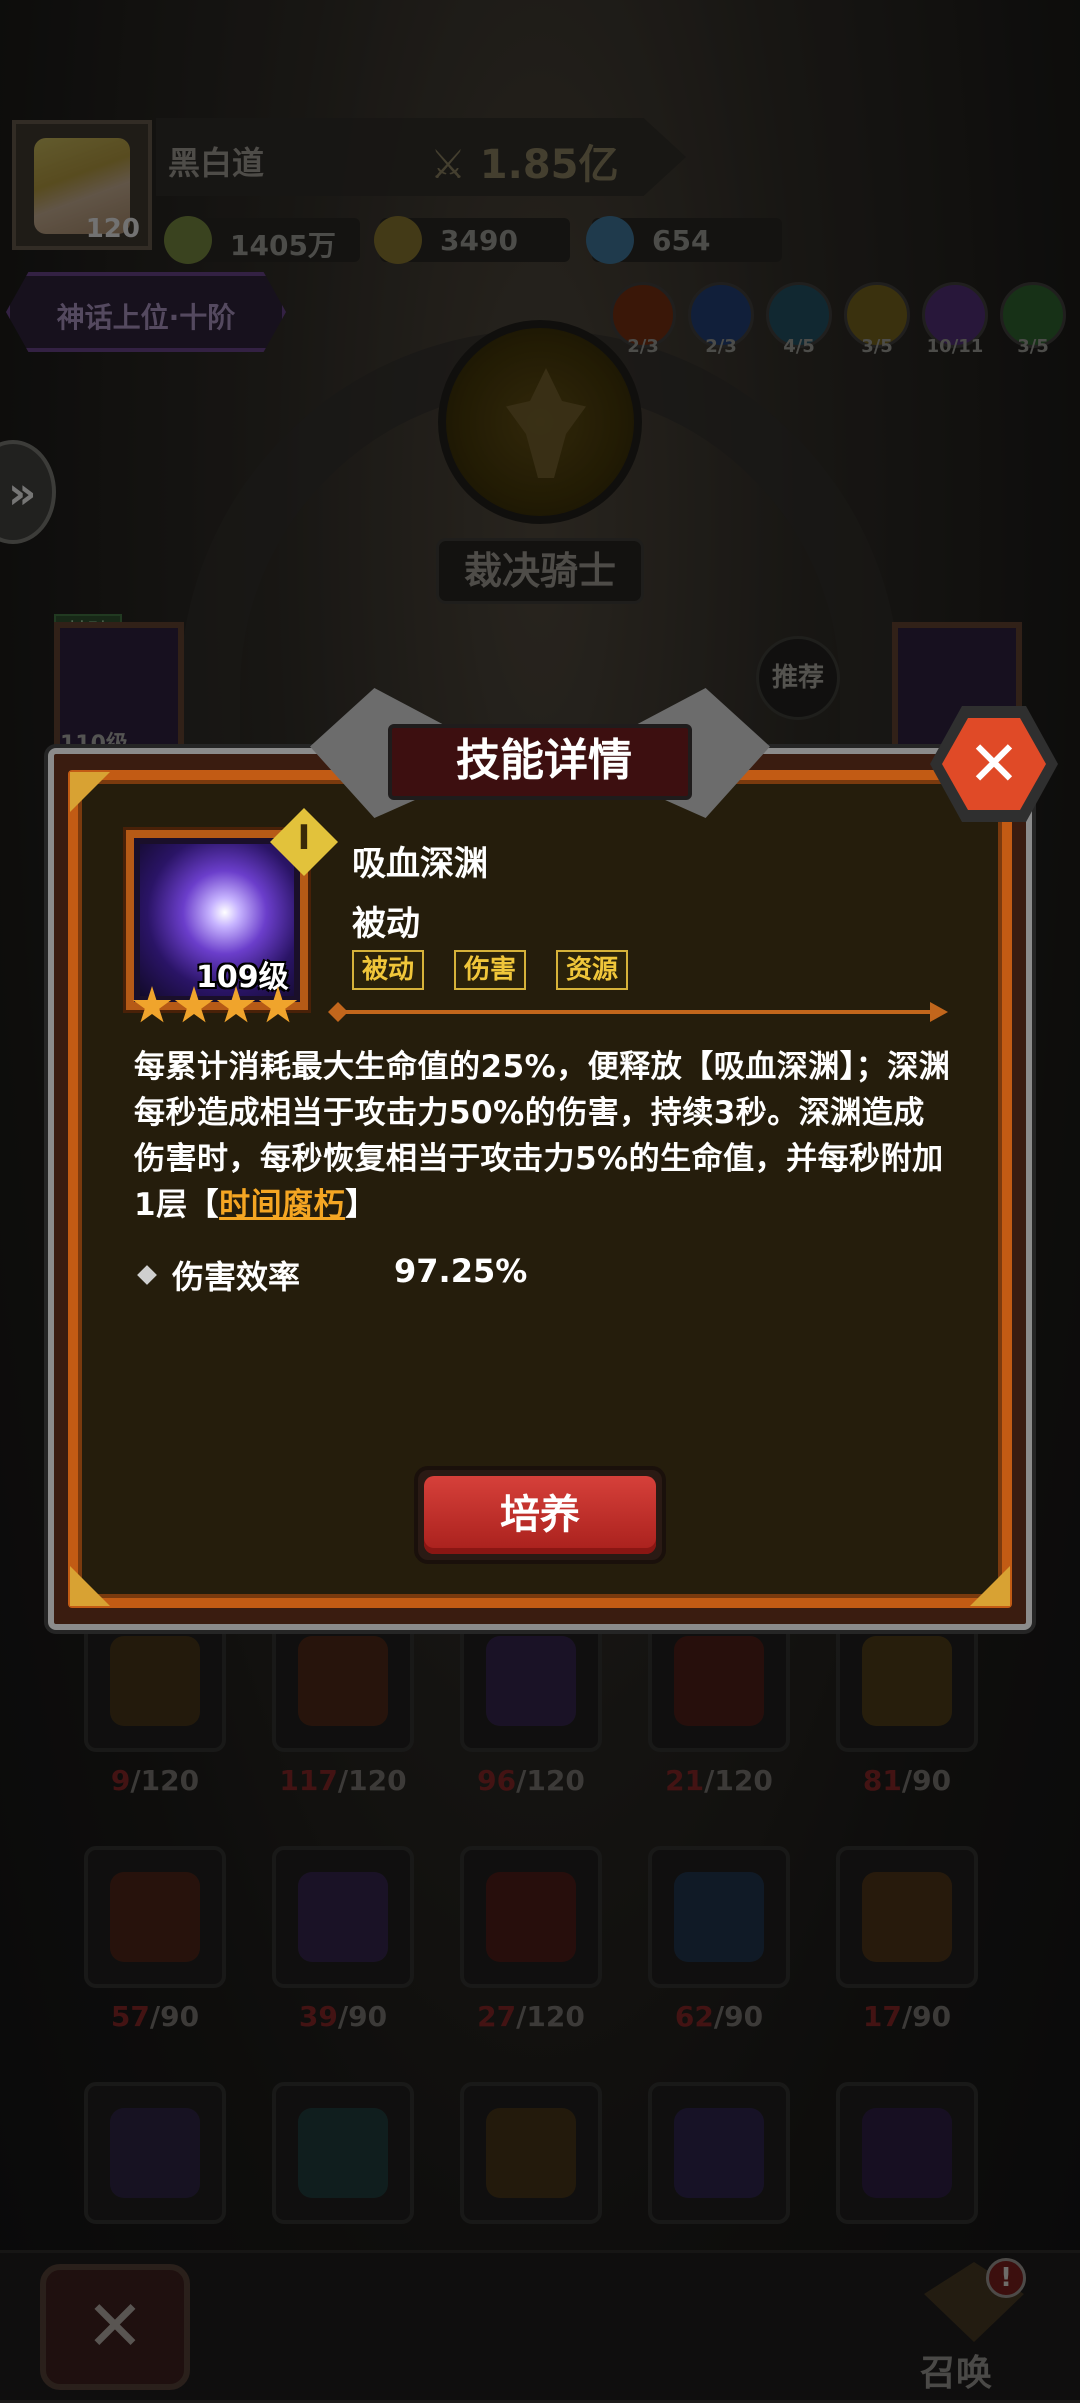 This screenshot has height=2403, width=1080. I want to click on tag-resource: 资源, so click(592, 970).